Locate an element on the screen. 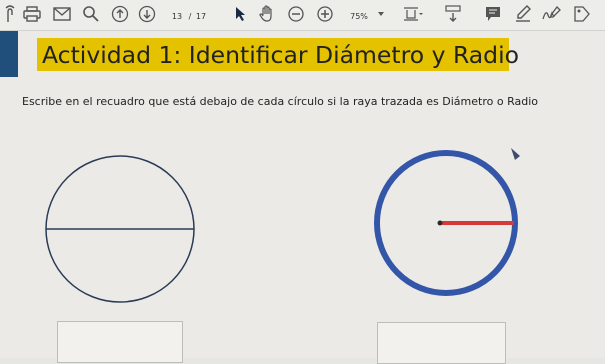  answer-box-left is located at coordinates (120, 342).